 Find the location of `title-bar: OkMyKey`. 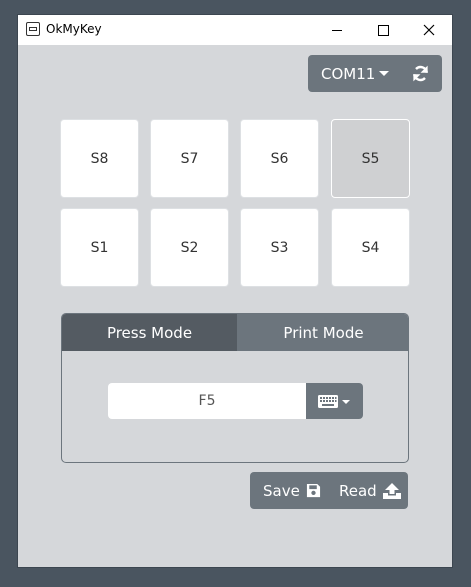

title-bar: OkMyKey is located at coordinates (235, 30).